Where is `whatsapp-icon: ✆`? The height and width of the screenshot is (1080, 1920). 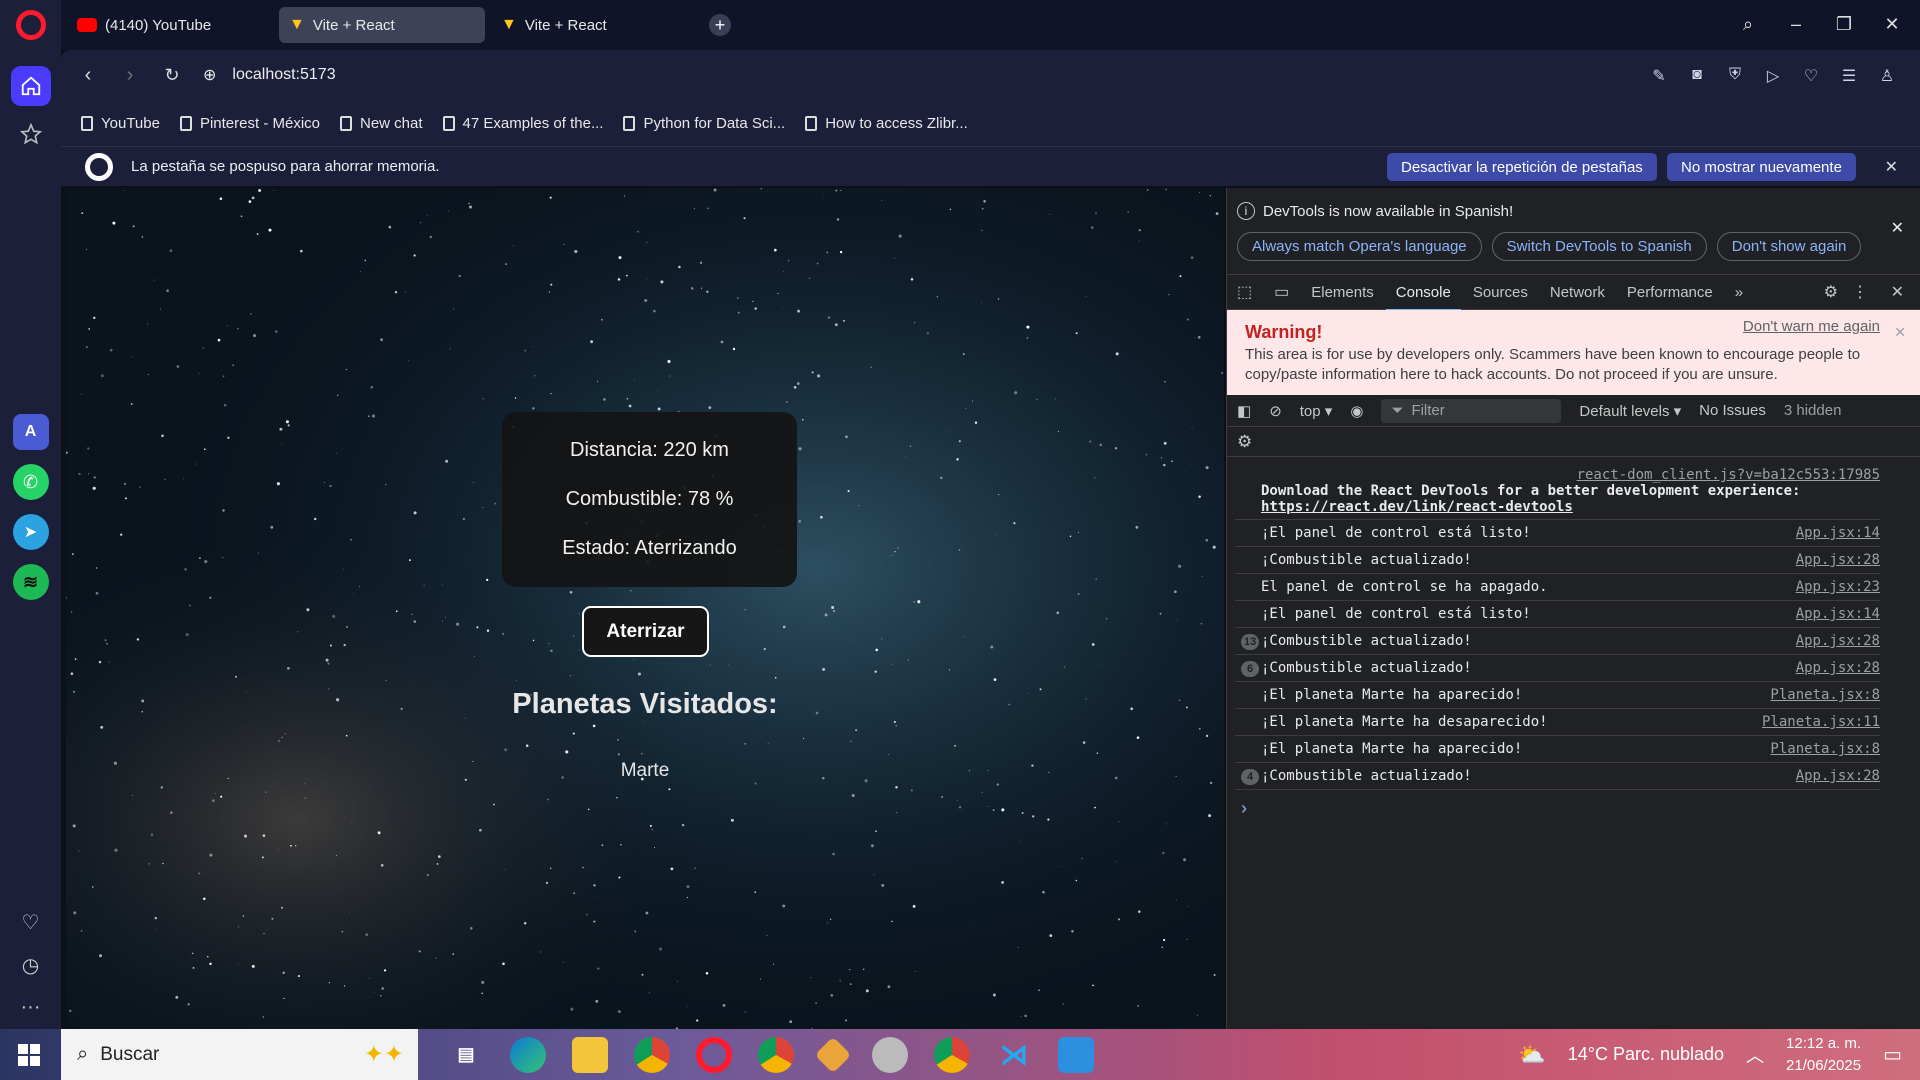
whatsapp-icon: ✆ is located at coordinates (30, 482).